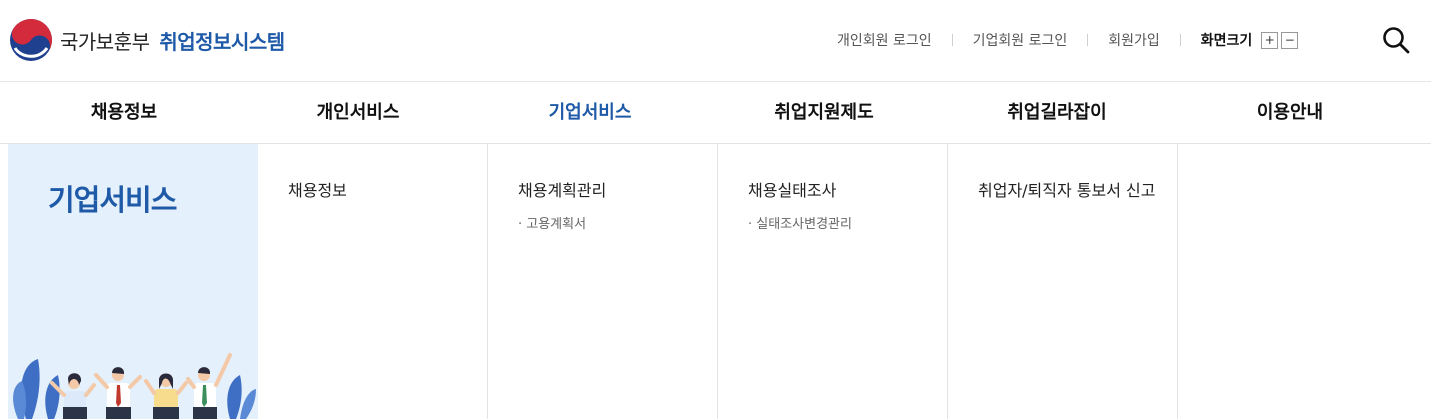 This screenshot has width=1431, height=419. Describe the element at coordinates (1056, 112) in the screenshot. I see `nav-item-guide: 취업길라잡이` at that location.